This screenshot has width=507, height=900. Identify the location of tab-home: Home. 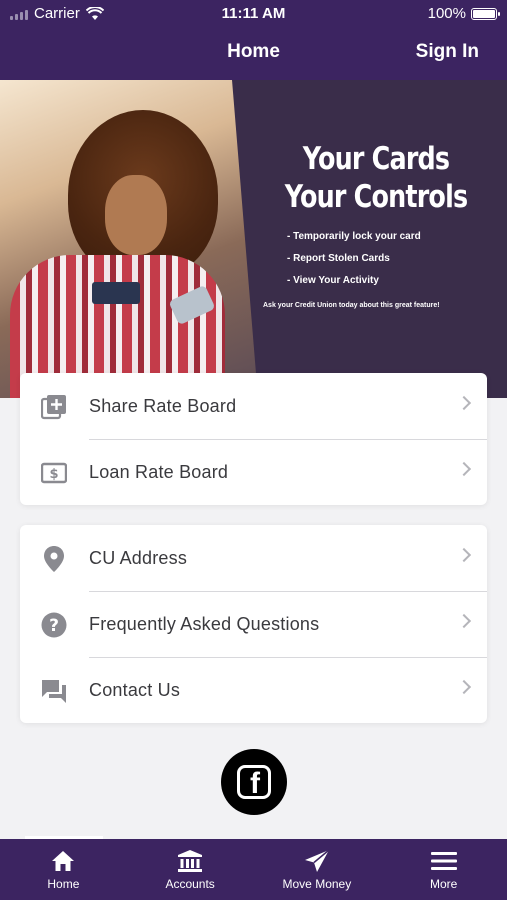
(63, 869).